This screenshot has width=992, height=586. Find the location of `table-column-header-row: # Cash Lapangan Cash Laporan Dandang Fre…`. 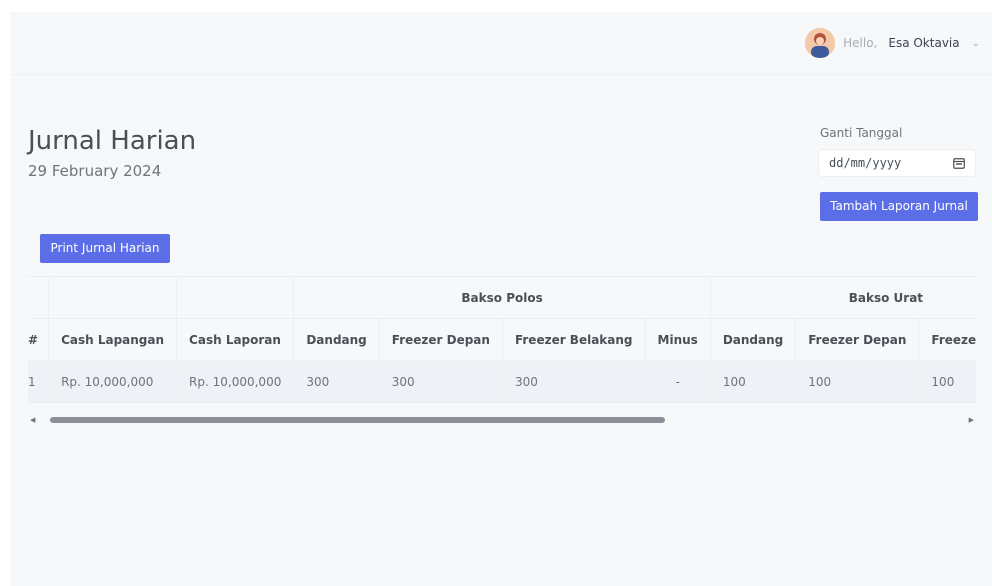

table-column-header-row: # Cash Lapangan Cash Laporan Dandang Fre… is located at coordinates (502, 339).